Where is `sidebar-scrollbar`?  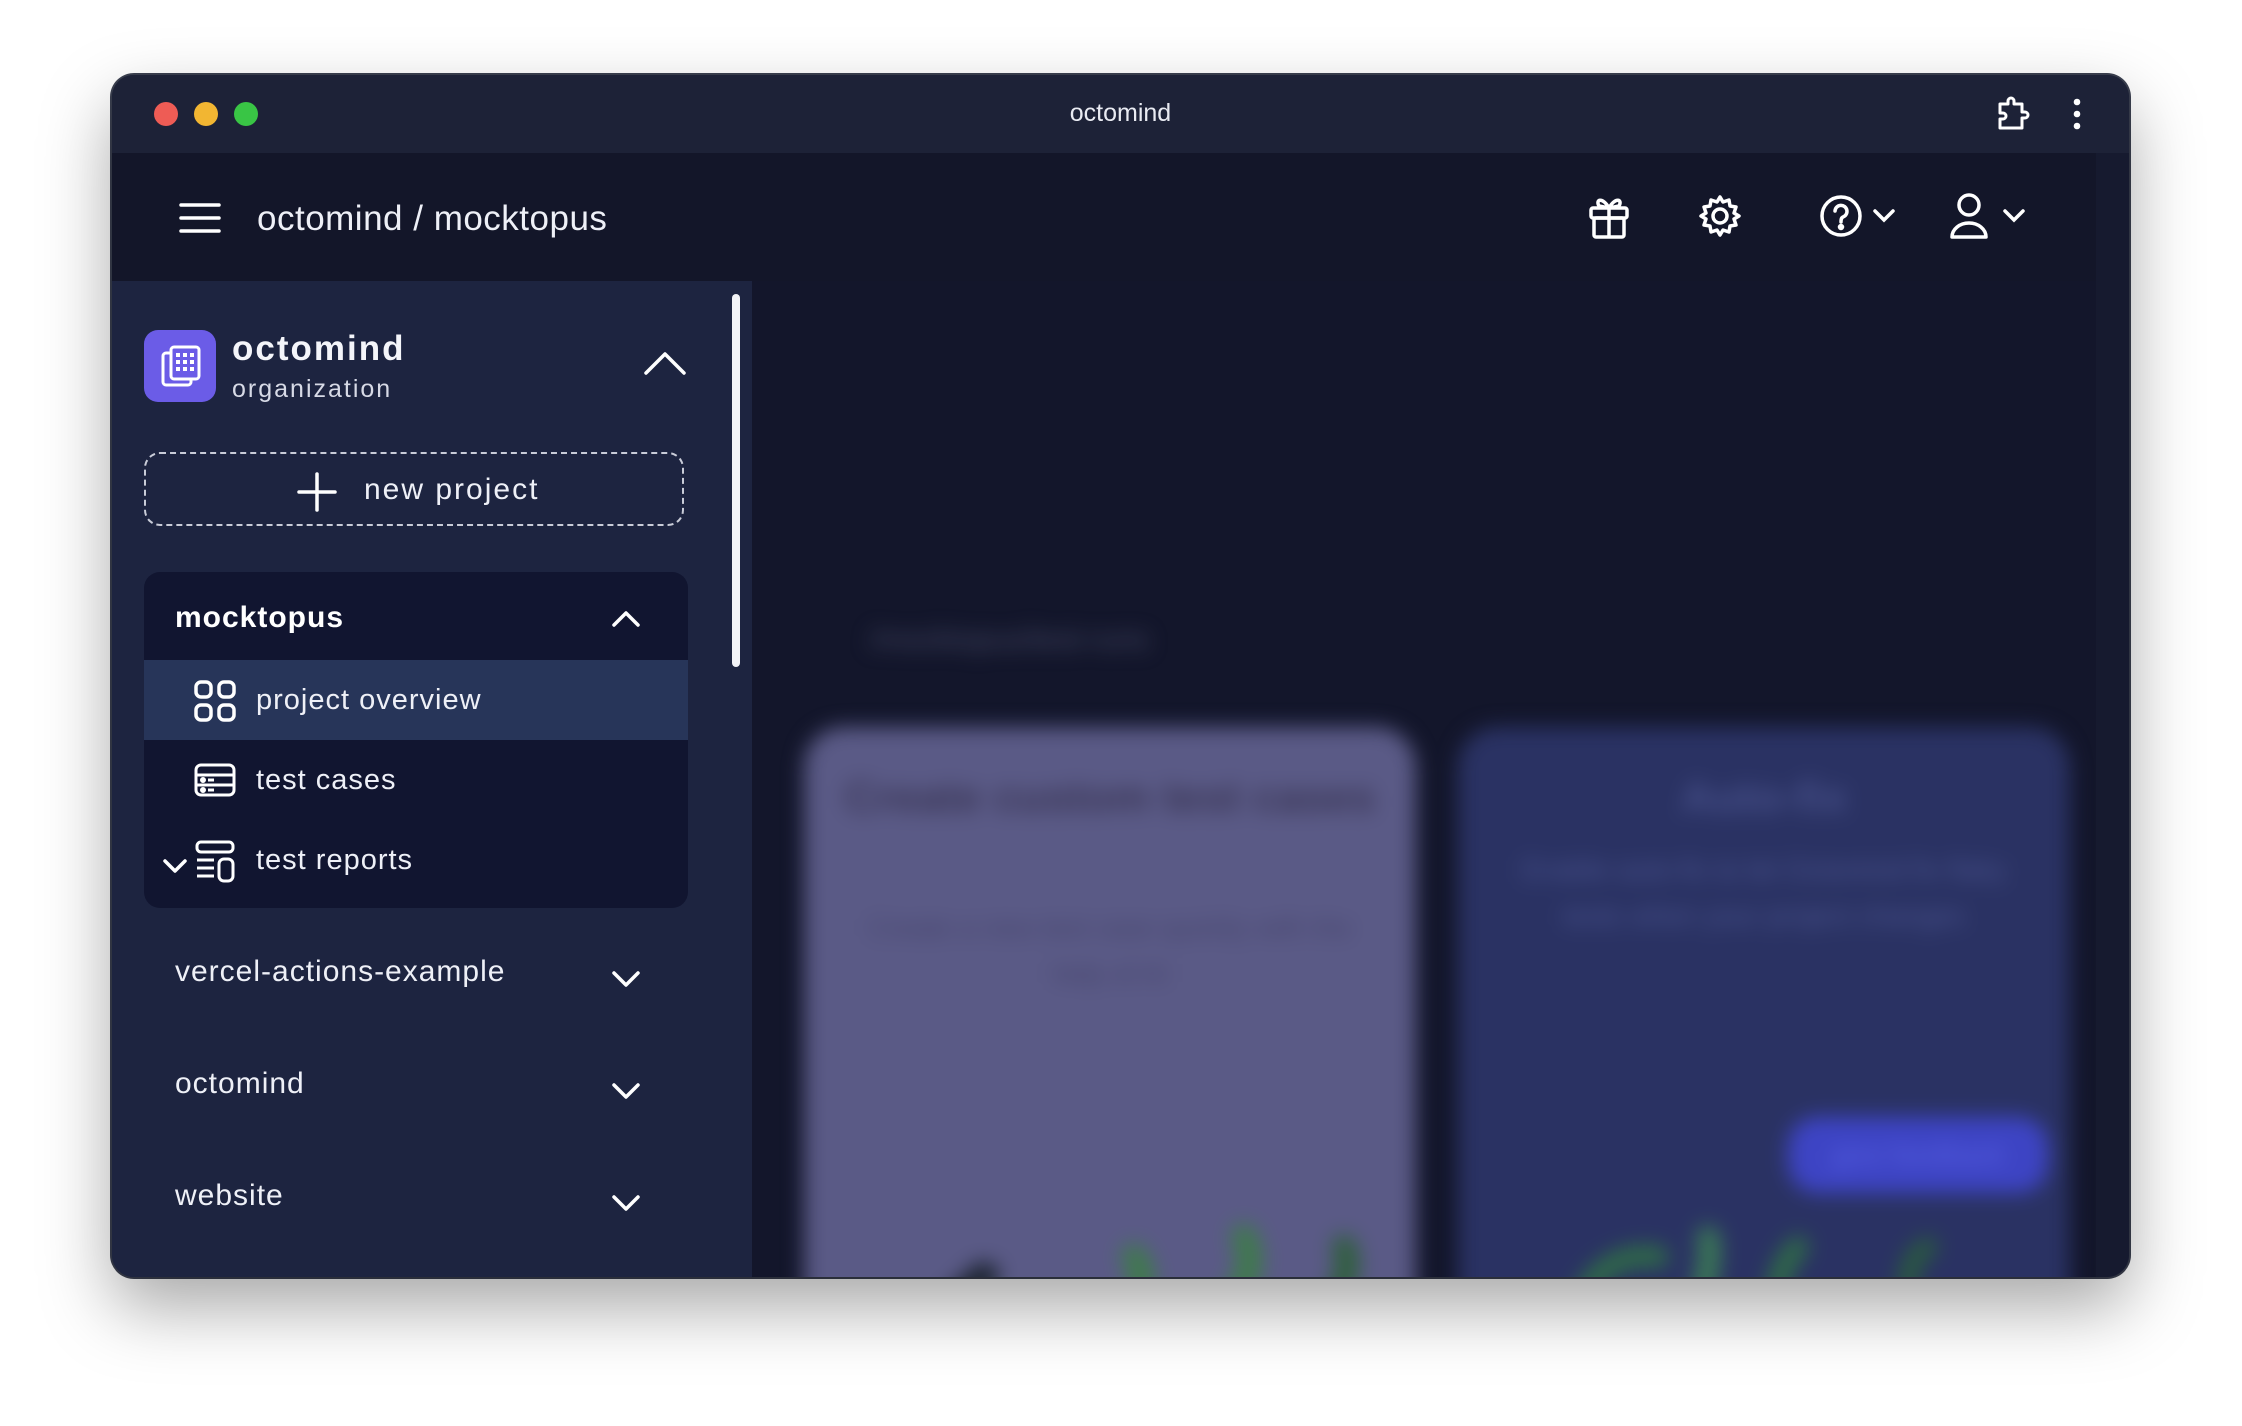
sidebar-scrollbar is located at coordinates (736, 480).